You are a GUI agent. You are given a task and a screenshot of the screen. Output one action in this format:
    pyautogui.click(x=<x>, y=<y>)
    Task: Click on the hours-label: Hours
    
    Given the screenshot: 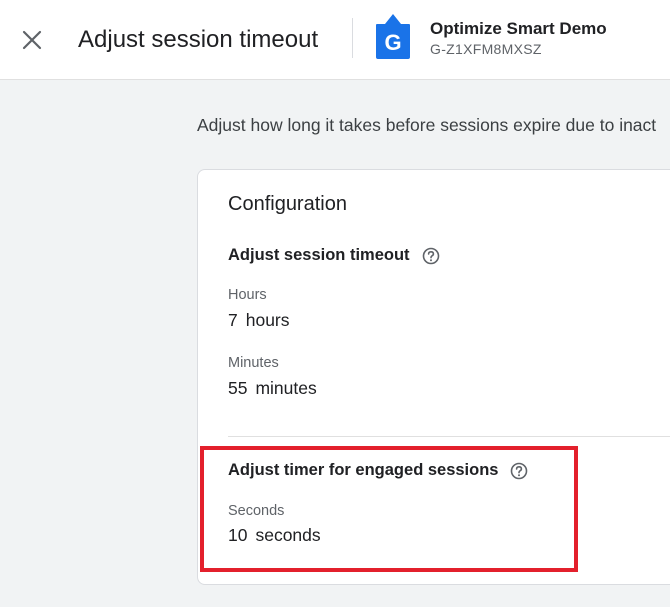 What is the action you would take?
    pyautogui.click(x=247, y=295)
    